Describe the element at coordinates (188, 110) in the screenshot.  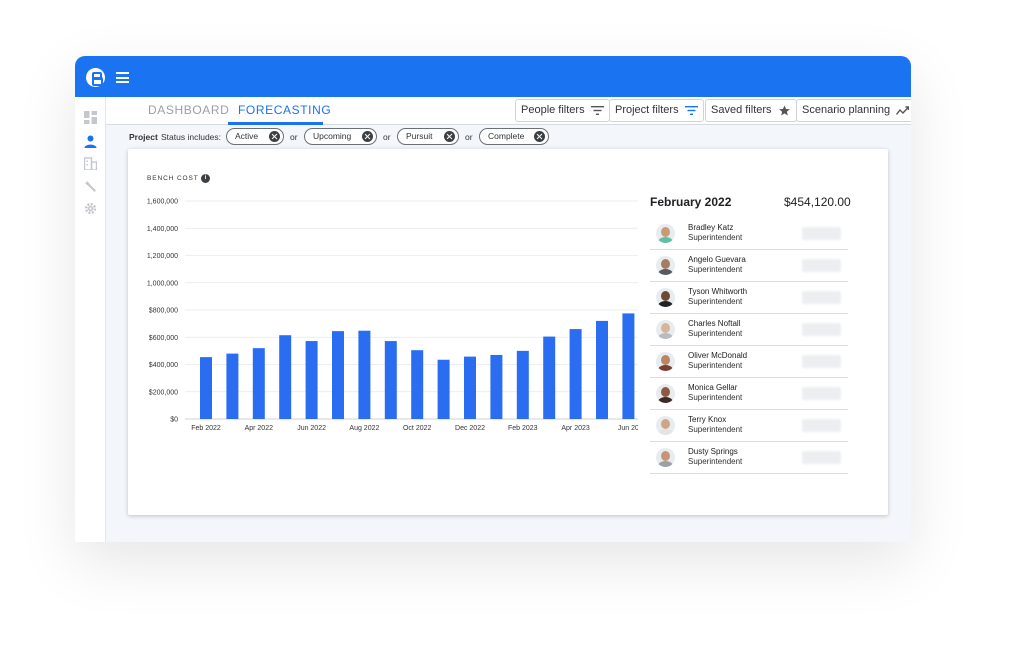
I see `tab-dashboard: DASHBOARD` at that location.